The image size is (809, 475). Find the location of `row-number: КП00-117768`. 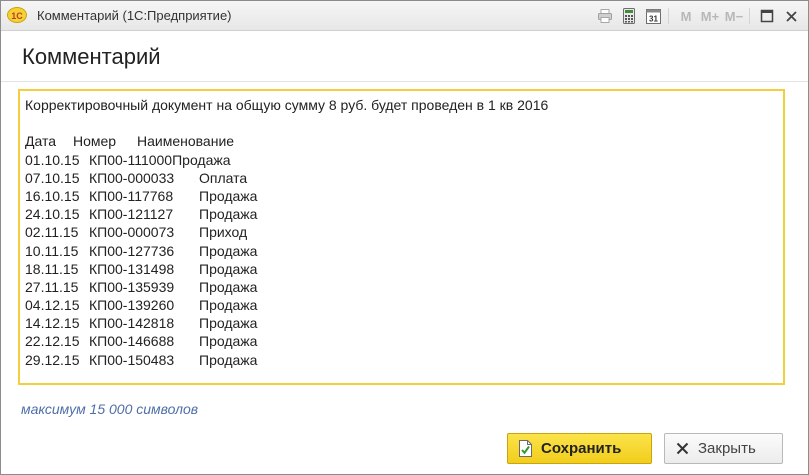

row-number: КП00-117768 is located at coordinates (131, 195).